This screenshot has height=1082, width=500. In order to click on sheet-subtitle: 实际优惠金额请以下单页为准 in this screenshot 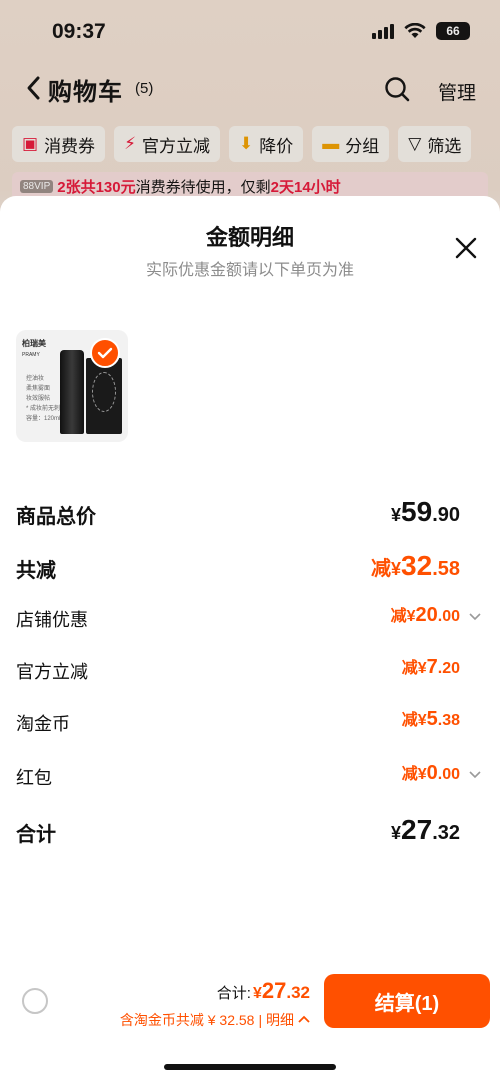, I will do `click(249, 270)`.